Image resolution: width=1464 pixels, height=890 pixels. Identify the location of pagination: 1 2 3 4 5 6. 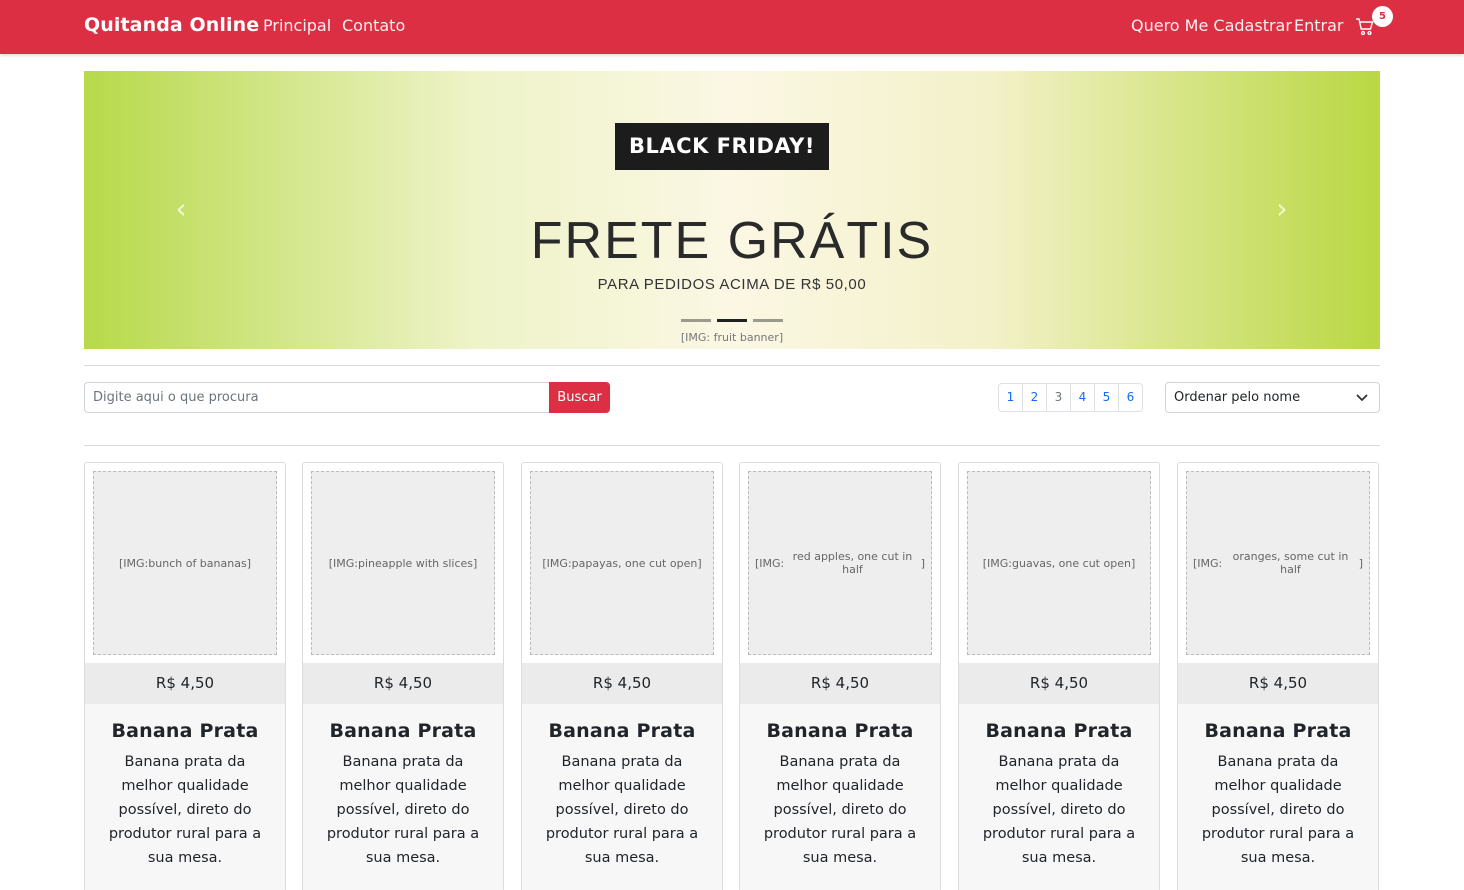
(1070, 397).